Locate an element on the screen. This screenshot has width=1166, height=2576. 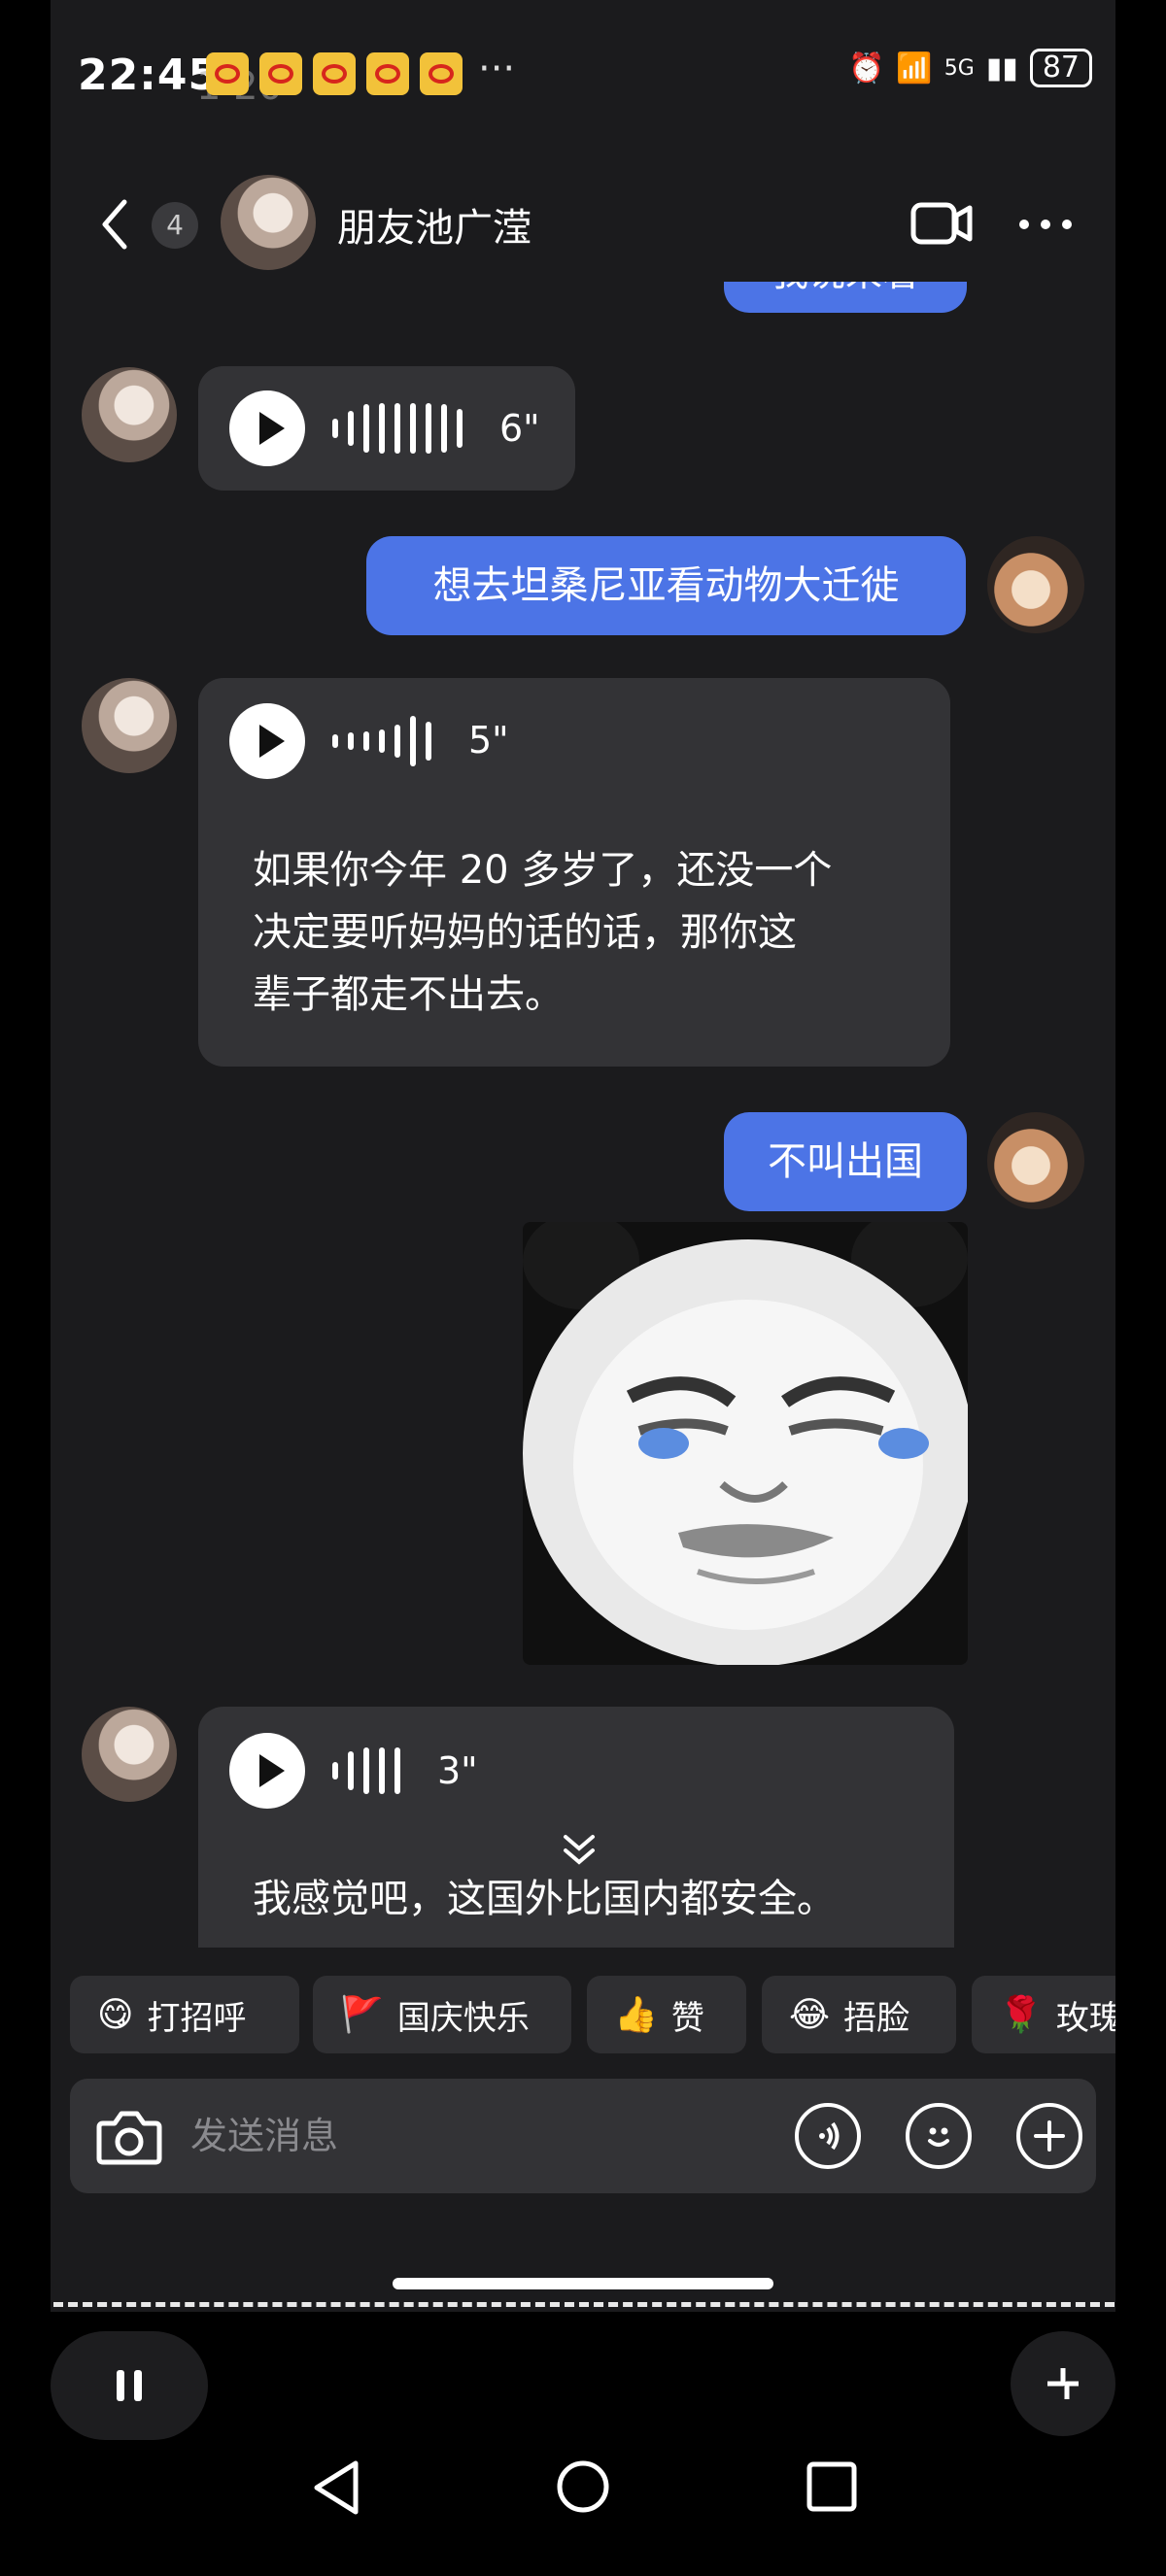
more-notifications-icon: ··· is located at coordinates (497, 69).